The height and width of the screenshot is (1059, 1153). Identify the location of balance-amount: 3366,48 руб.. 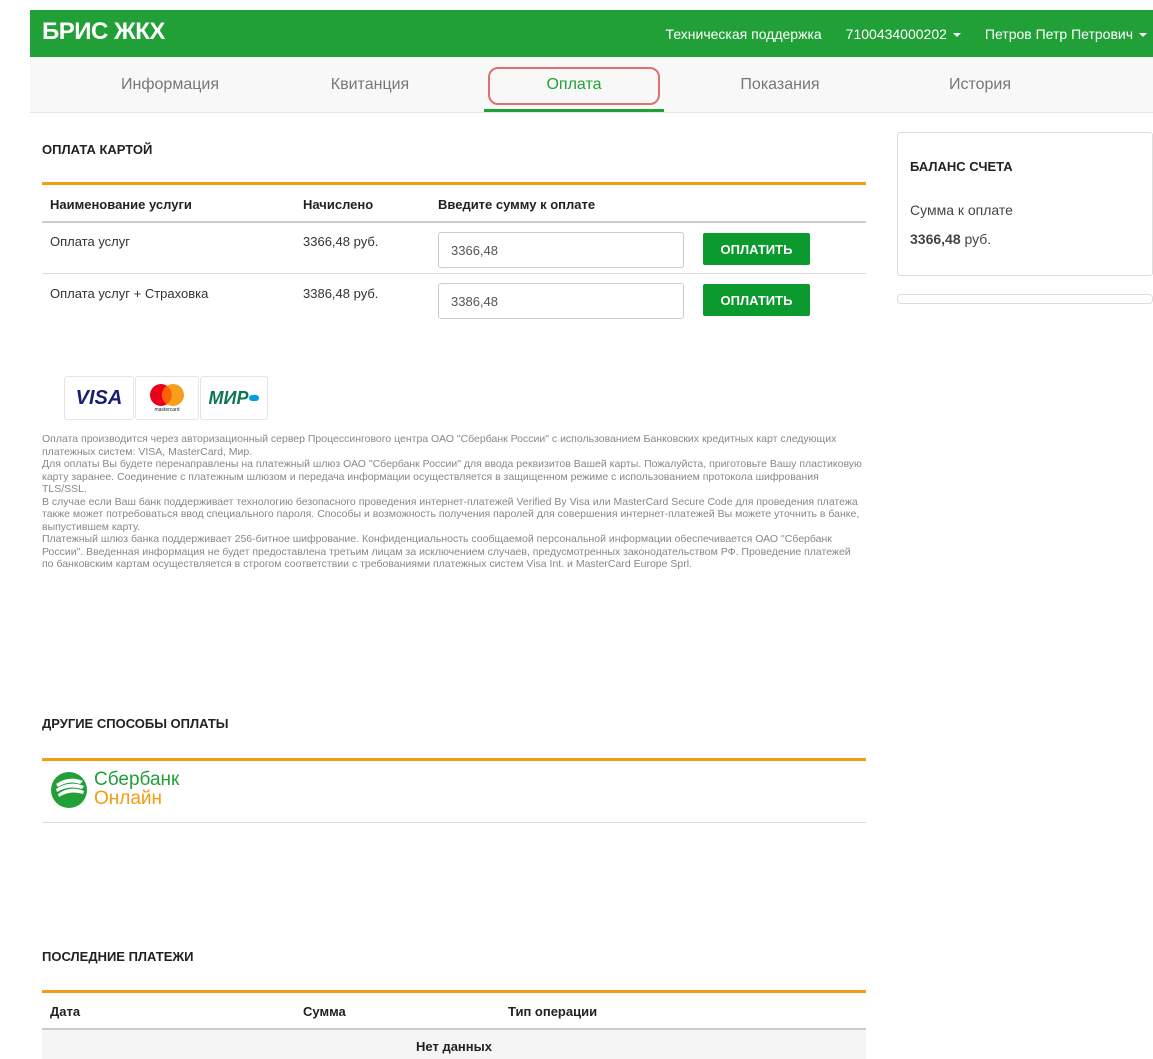
(950, 239).